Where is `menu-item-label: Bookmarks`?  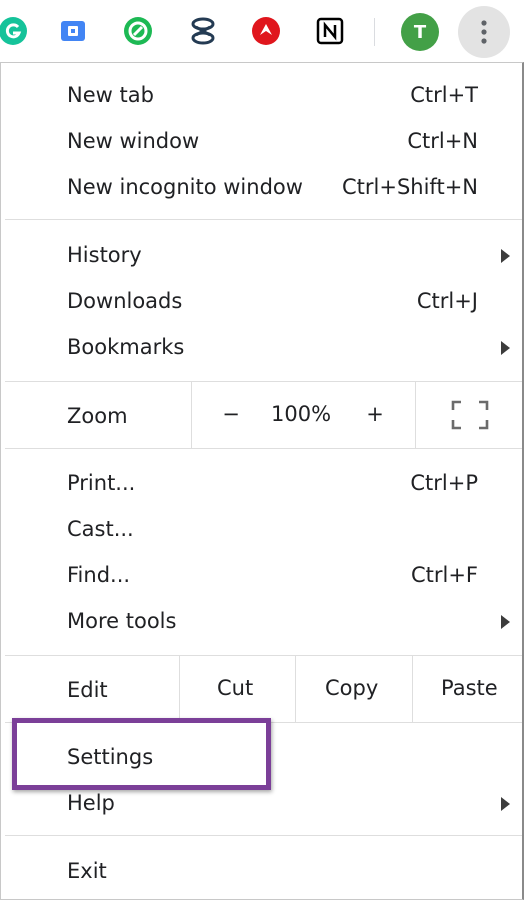 menu-item-label: Bookmarks is located at coordinates (126, 347).